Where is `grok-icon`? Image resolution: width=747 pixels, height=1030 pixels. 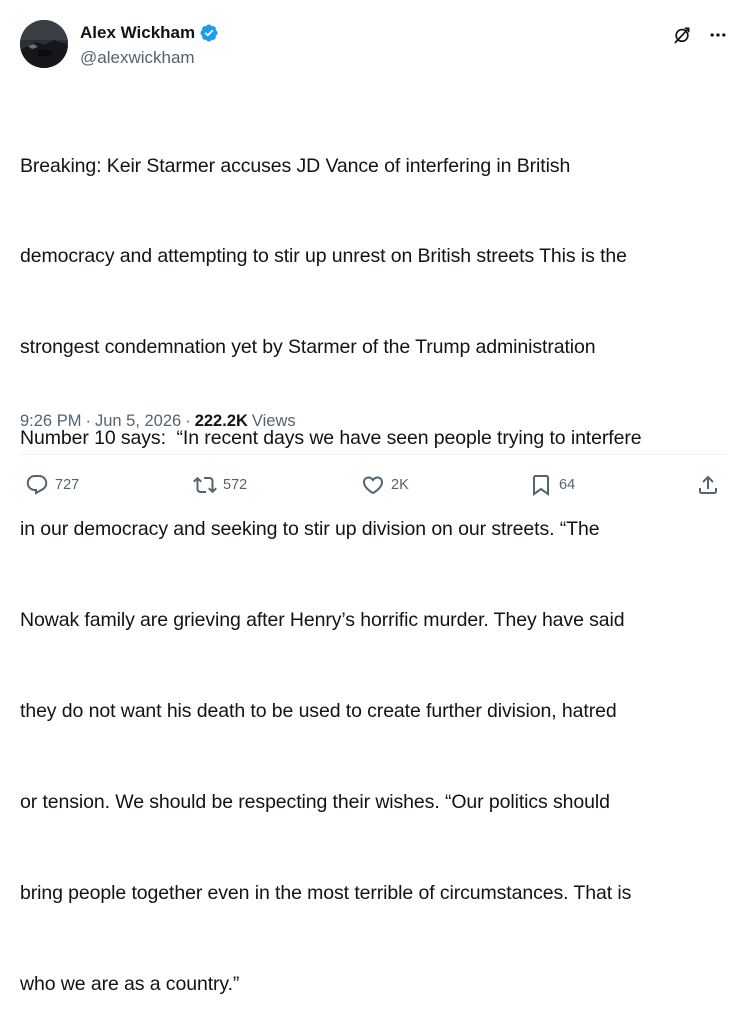
grok-icon is located at coordinates (682, 35).